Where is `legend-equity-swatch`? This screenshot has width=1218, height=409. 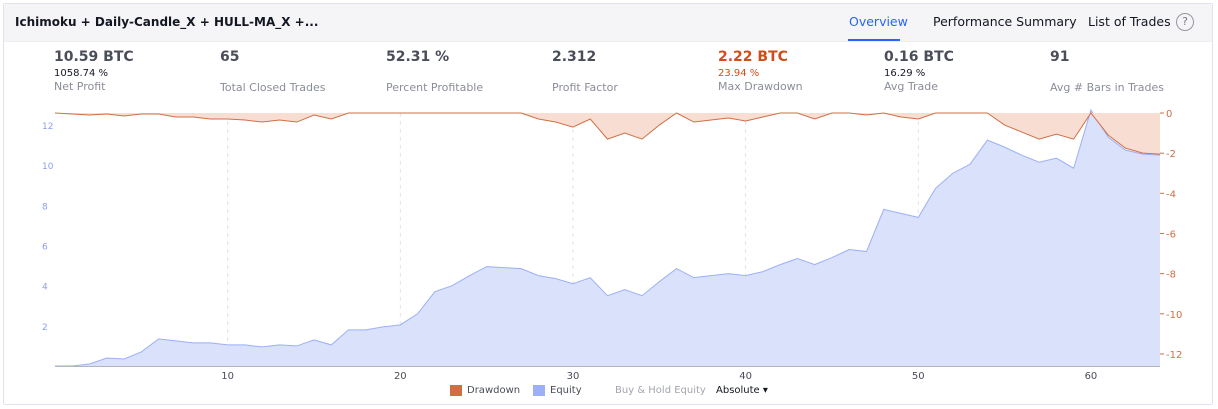
legend-equity-swatch is located at coordinates (539, 390).